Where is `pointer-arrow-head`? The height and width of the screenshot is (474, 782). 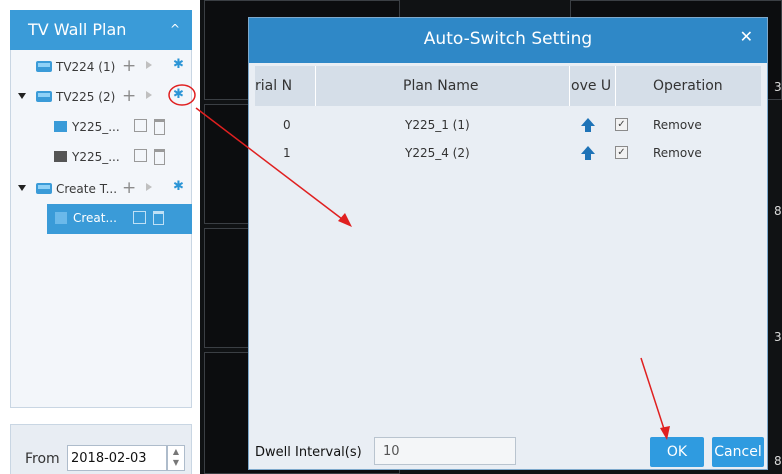
pointer-arrow-head is located at coordinates (345, 220).